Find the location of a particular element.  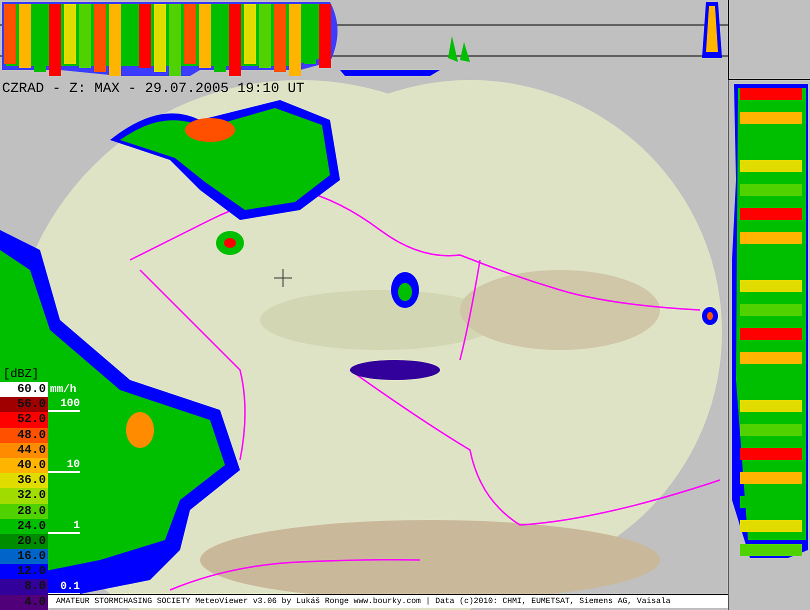

legend-swatch: 44.0 is located at coordinates (24, 450).